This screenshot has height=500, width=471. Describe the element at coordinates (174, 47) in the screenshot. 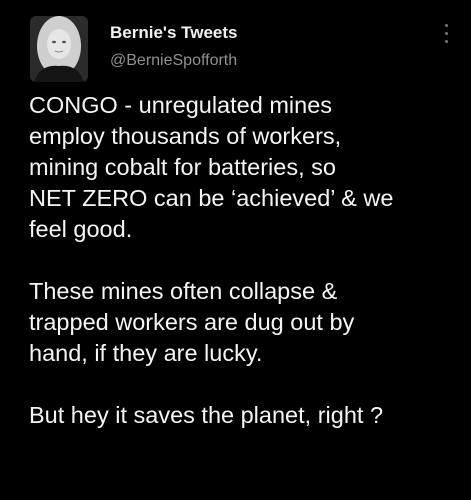

I see `author-names: Bernie's Tweets @BernieSpofforth` at that location.